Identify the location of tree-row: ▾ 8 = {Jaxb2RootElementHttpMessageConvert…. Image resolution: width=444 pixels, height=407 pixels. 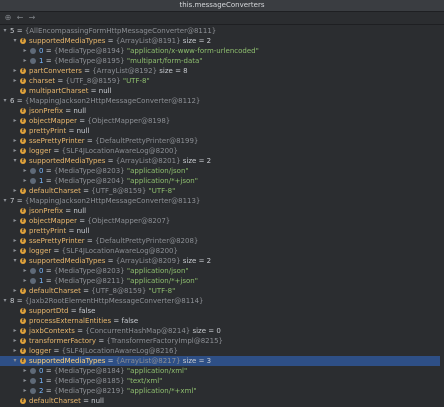
(222, 301).